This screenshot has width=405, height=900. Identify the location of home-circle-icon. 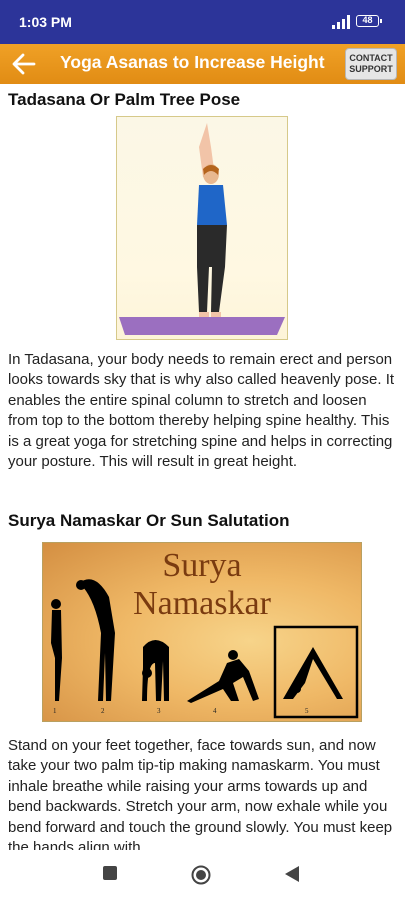
(201, 875).